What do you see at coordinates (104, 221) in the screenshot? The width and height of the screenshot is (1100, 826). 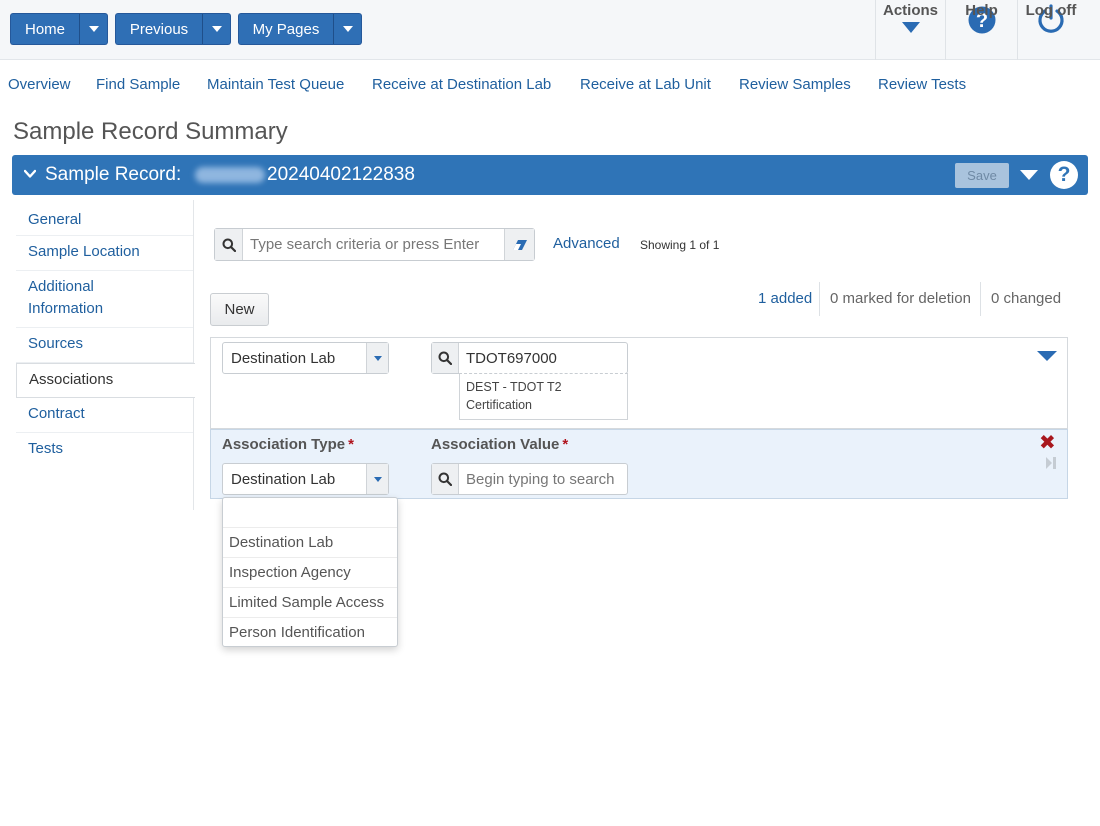 I see `sidebar-item-general: General` at bounding box center [104, 221].